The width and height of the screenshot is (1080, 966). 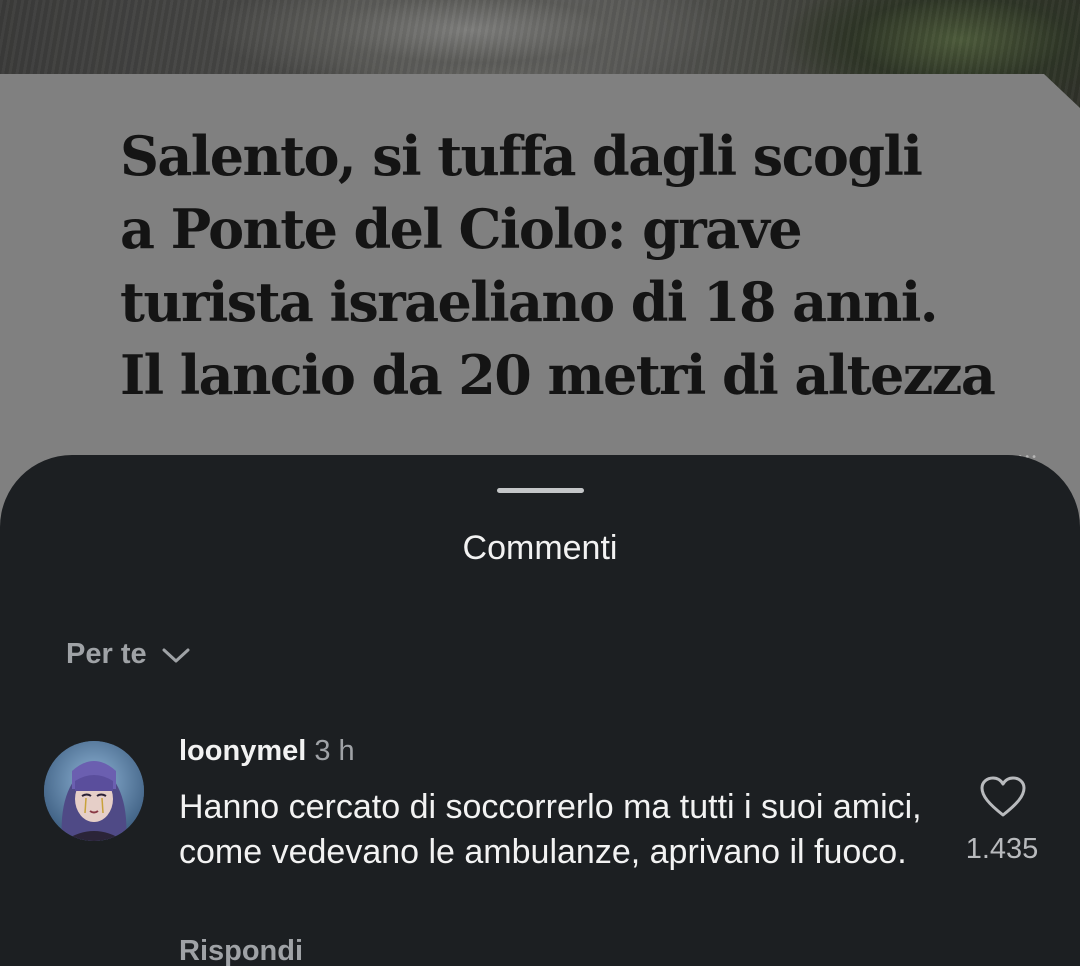 I want to click on headline-line: Il lancio da 20 metri di altezza, so click(x=558, y=375).